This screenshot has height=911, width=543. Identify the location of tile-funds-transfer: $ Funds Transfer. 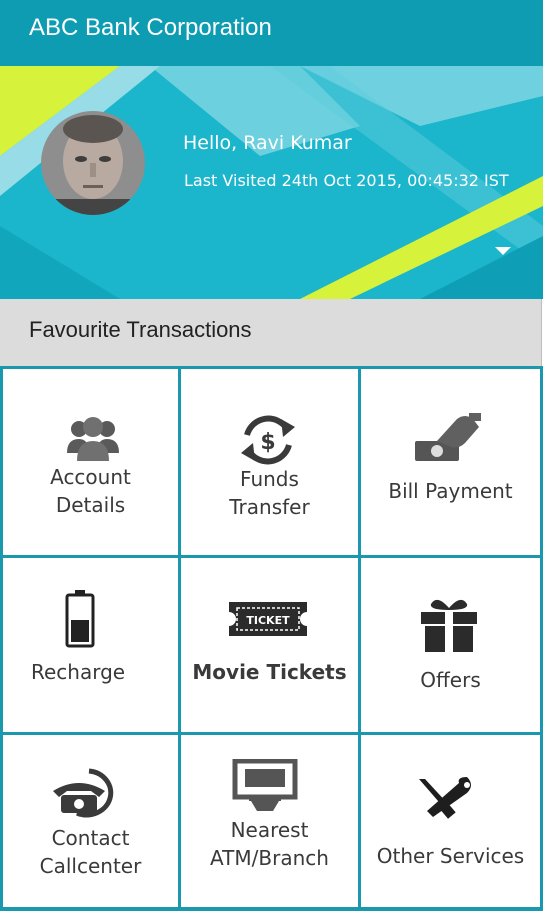
(269, 462).